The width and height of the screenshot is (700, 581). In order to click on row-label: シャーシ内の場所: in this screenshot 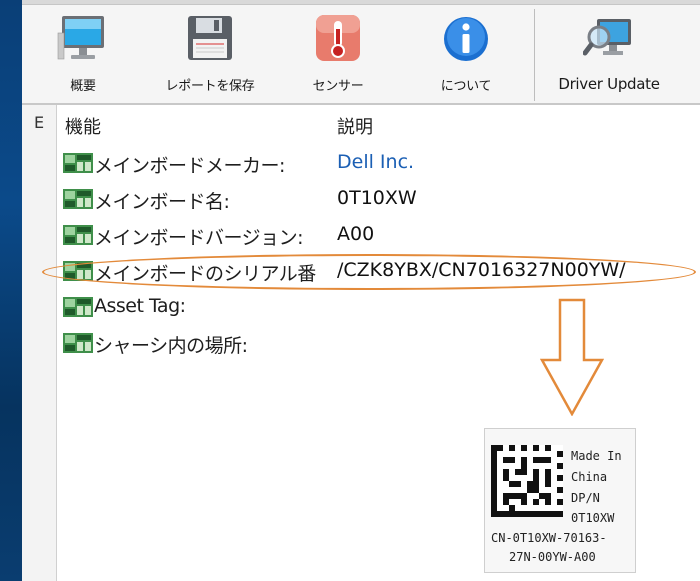, I will do `click(171, 346)`.